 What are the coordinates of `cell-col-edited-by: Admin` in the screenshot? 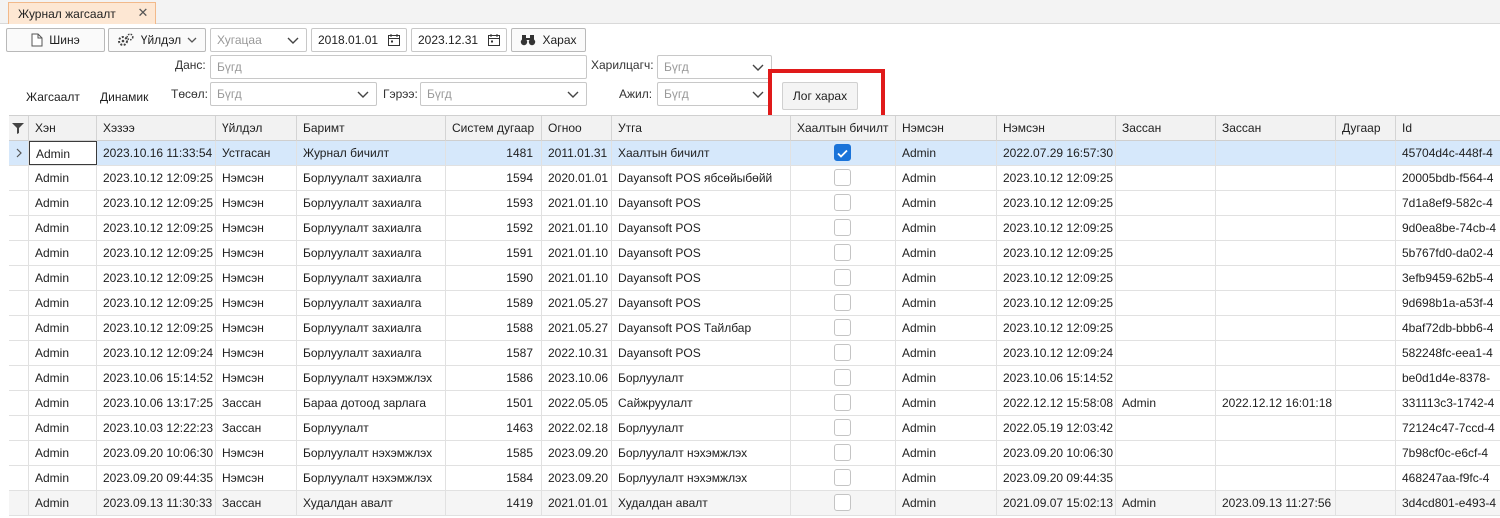 It's located at (1166, 503).